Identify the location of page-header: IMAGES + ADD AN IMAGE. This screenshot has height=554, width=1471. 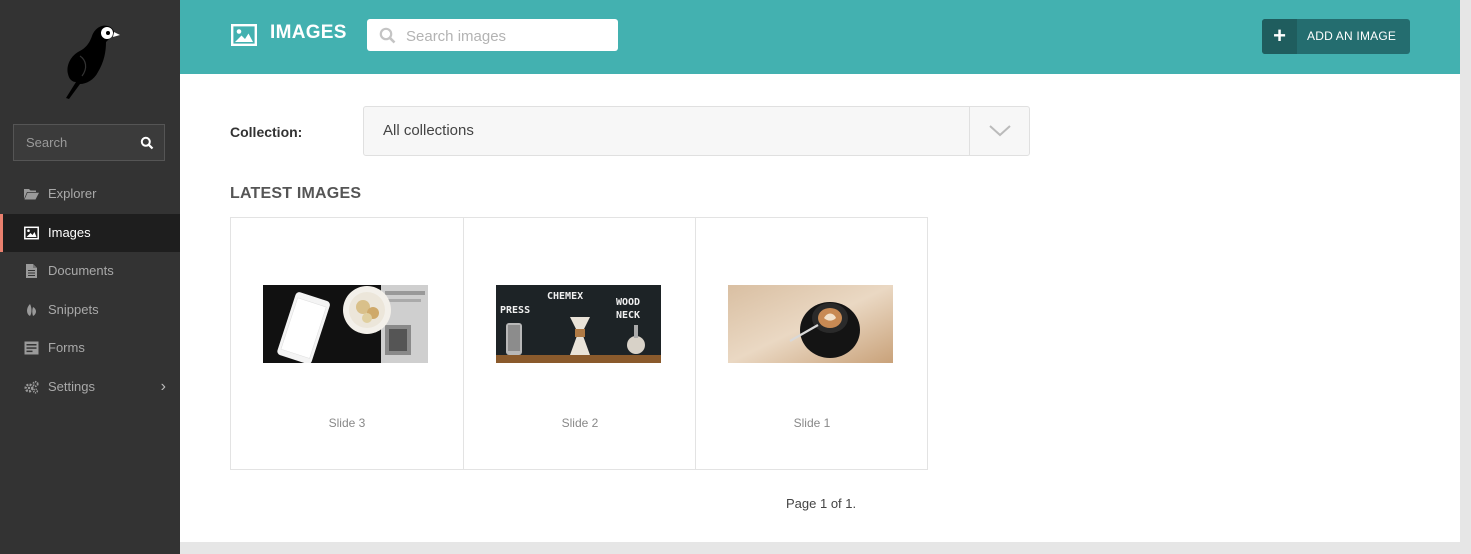
(820, 37).